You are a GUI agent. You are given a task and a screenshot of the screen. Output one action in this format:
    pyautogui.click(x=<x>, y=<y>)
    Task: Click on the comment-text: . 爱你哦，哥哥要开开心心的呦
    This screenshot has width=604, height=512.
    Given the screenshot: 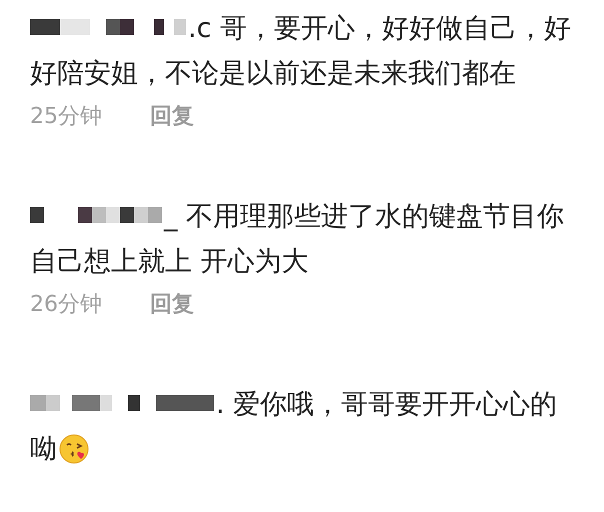 What is the action you would take?
    pyautogui.click(x=294, y=427)
    